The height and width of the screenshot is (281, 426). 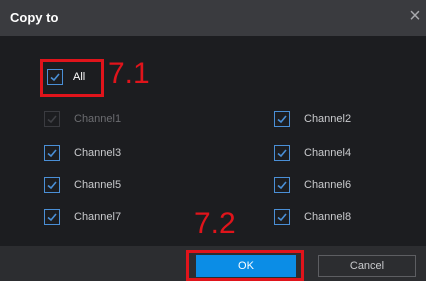 I want to click on channel1-label: Channel1, so click(x=98, y=119).